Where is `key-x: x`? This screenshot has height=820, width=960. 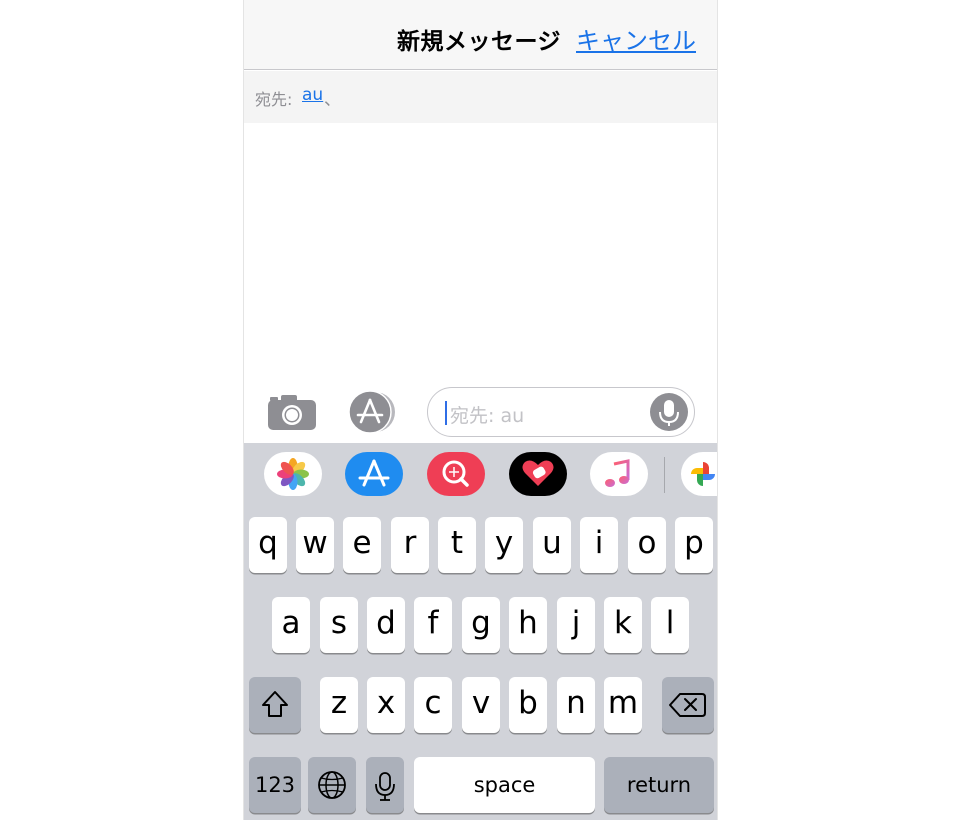 key-x: x is located at coordinates (386, 705).